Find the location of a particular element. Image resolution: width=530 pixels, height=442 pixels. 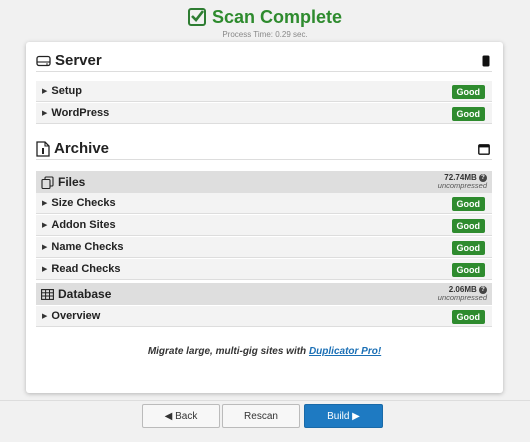

server-section-header: Server is located at coordinates (264, 61).